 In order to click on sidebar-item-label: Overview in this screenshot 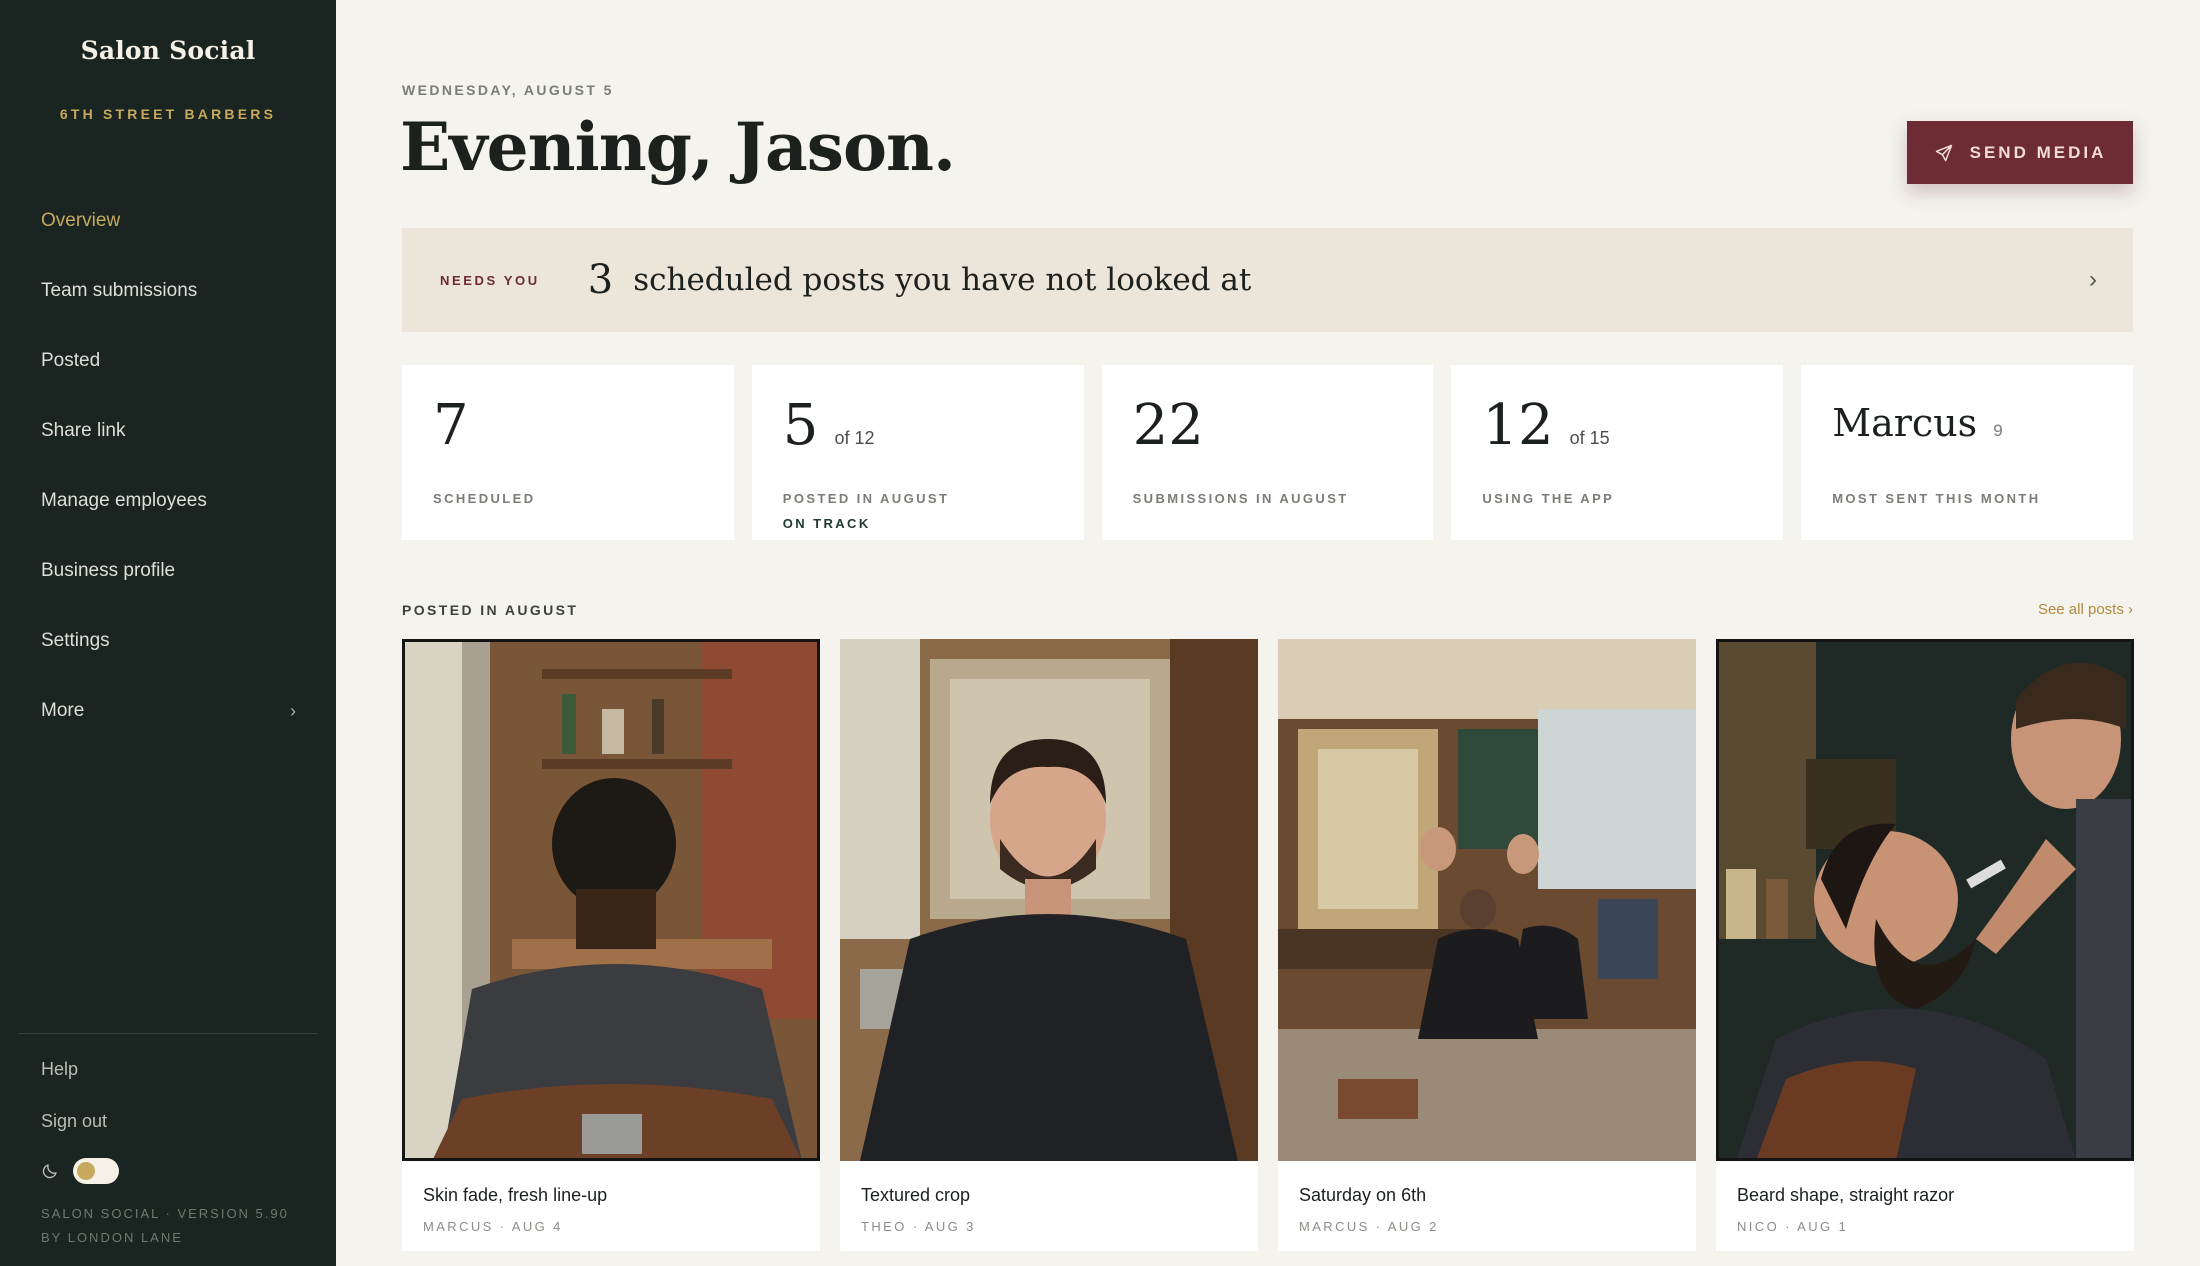, I will do `click(81, 220)`.